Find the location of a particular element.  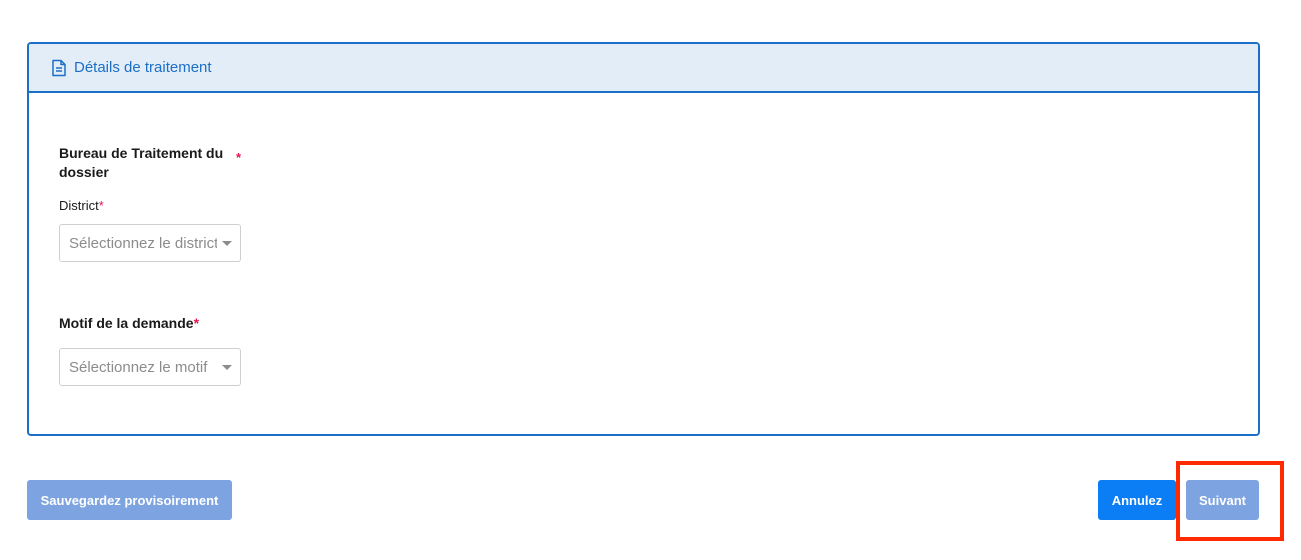

card-header: Détails de traitement is located at coordinates (643, 68).